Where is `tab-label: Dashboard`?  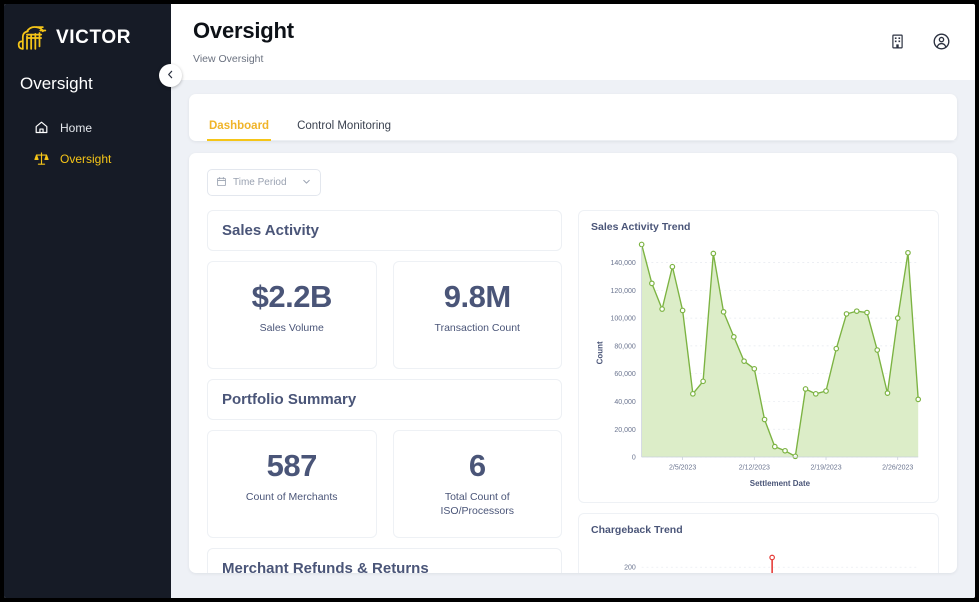
tab-label: Dashboard is located at coordinates (239, 126).